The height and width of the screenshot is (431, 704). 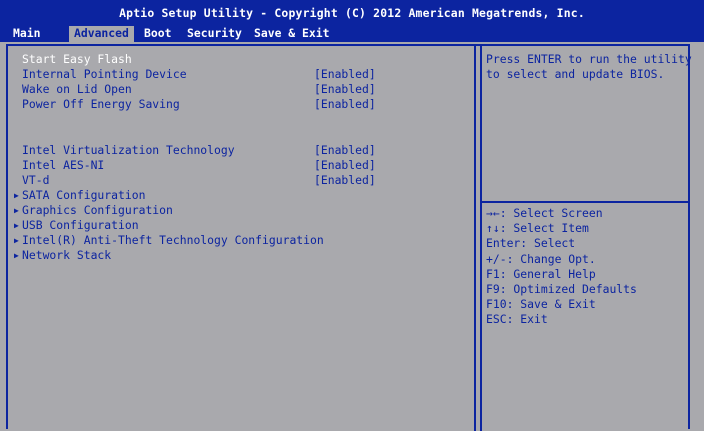 I want to click on submenu-label: USB Configuration, so click(x=80, y=225).